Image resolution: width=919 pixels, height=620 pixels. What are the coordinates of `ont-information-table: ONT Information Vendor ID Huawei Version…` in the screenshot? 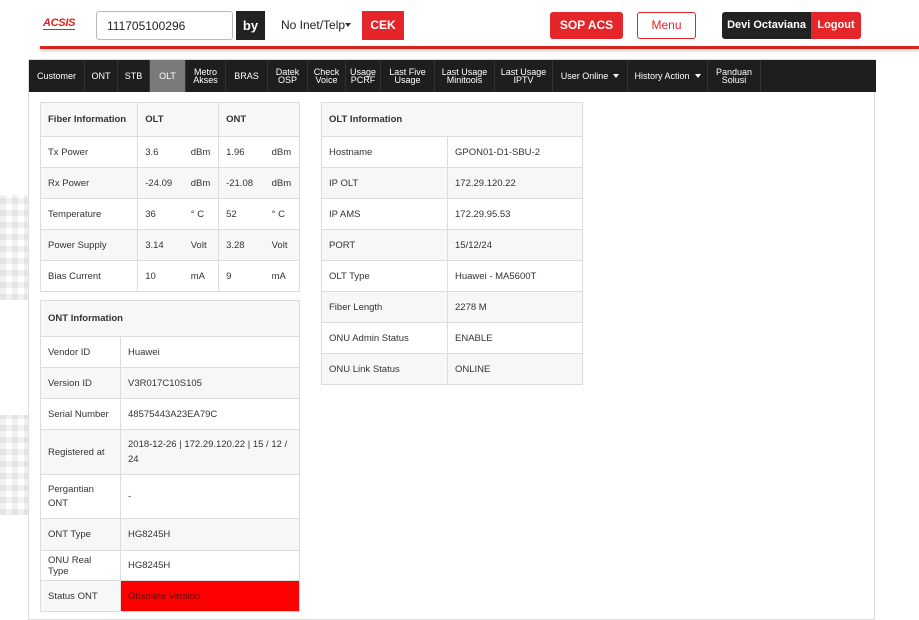 It's located at (170, 456).